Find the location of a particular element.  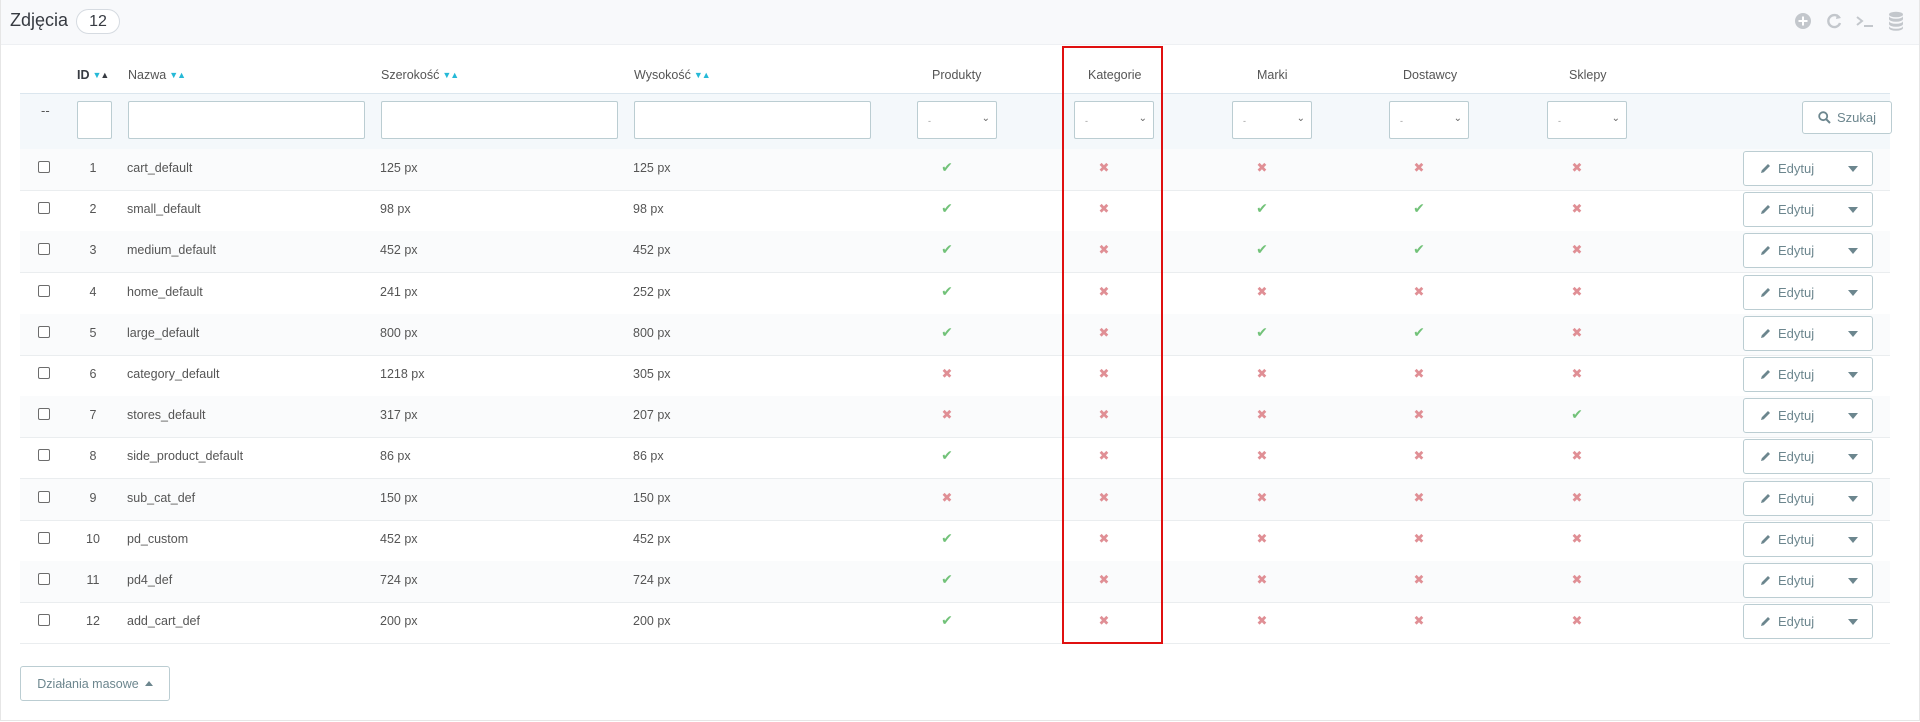

cell-name: pd_custom is located at coordinates (158, 538).